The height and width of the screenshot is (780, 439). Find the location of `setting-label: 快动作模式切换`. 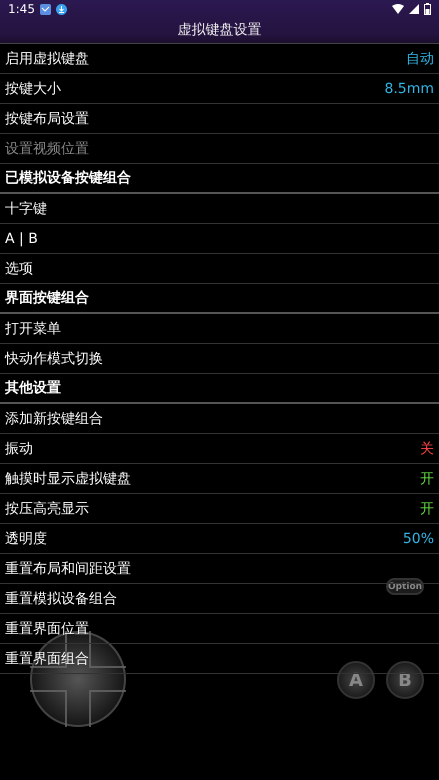

setting-label: 快动作模式切换 is located at coordinates (54, 358).